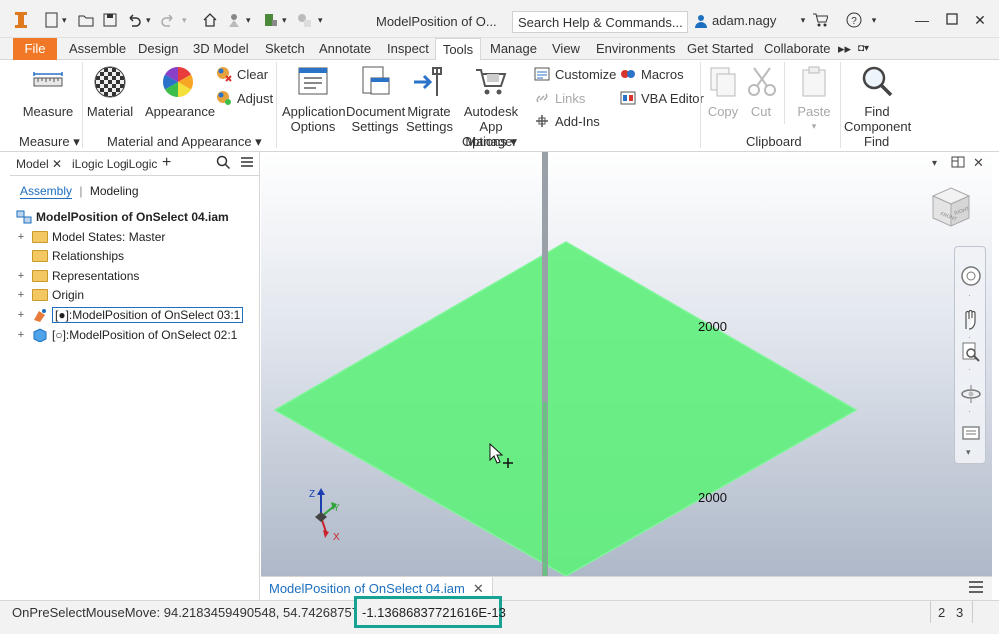 This screenshot has width=999, height=634. Describe the element at coordinates (958, 163) in the screenshot. I see `split-window-icon` at that location.